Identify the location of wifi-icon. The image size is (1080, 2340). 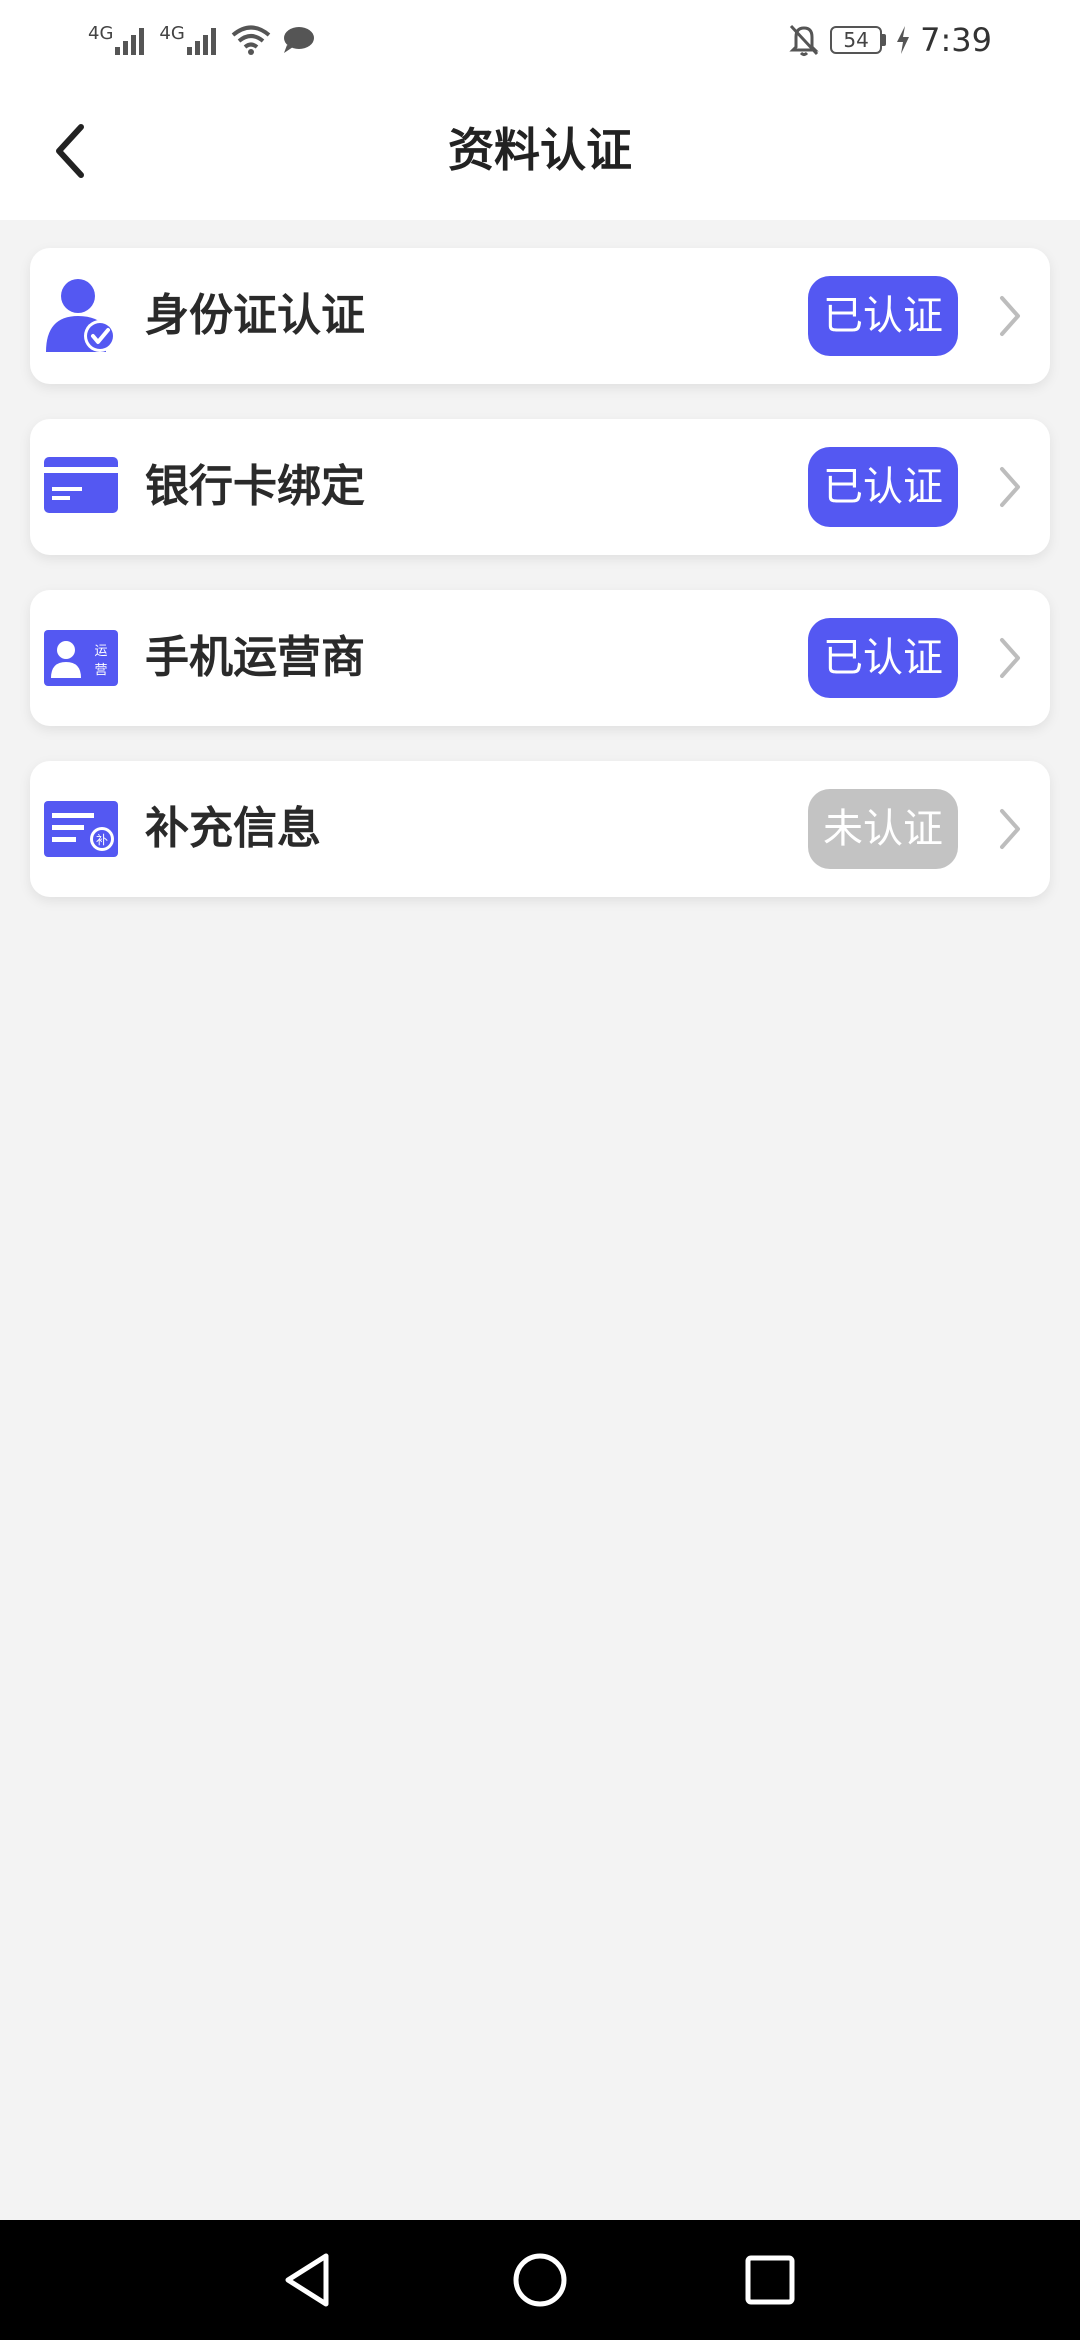
(251, 40).